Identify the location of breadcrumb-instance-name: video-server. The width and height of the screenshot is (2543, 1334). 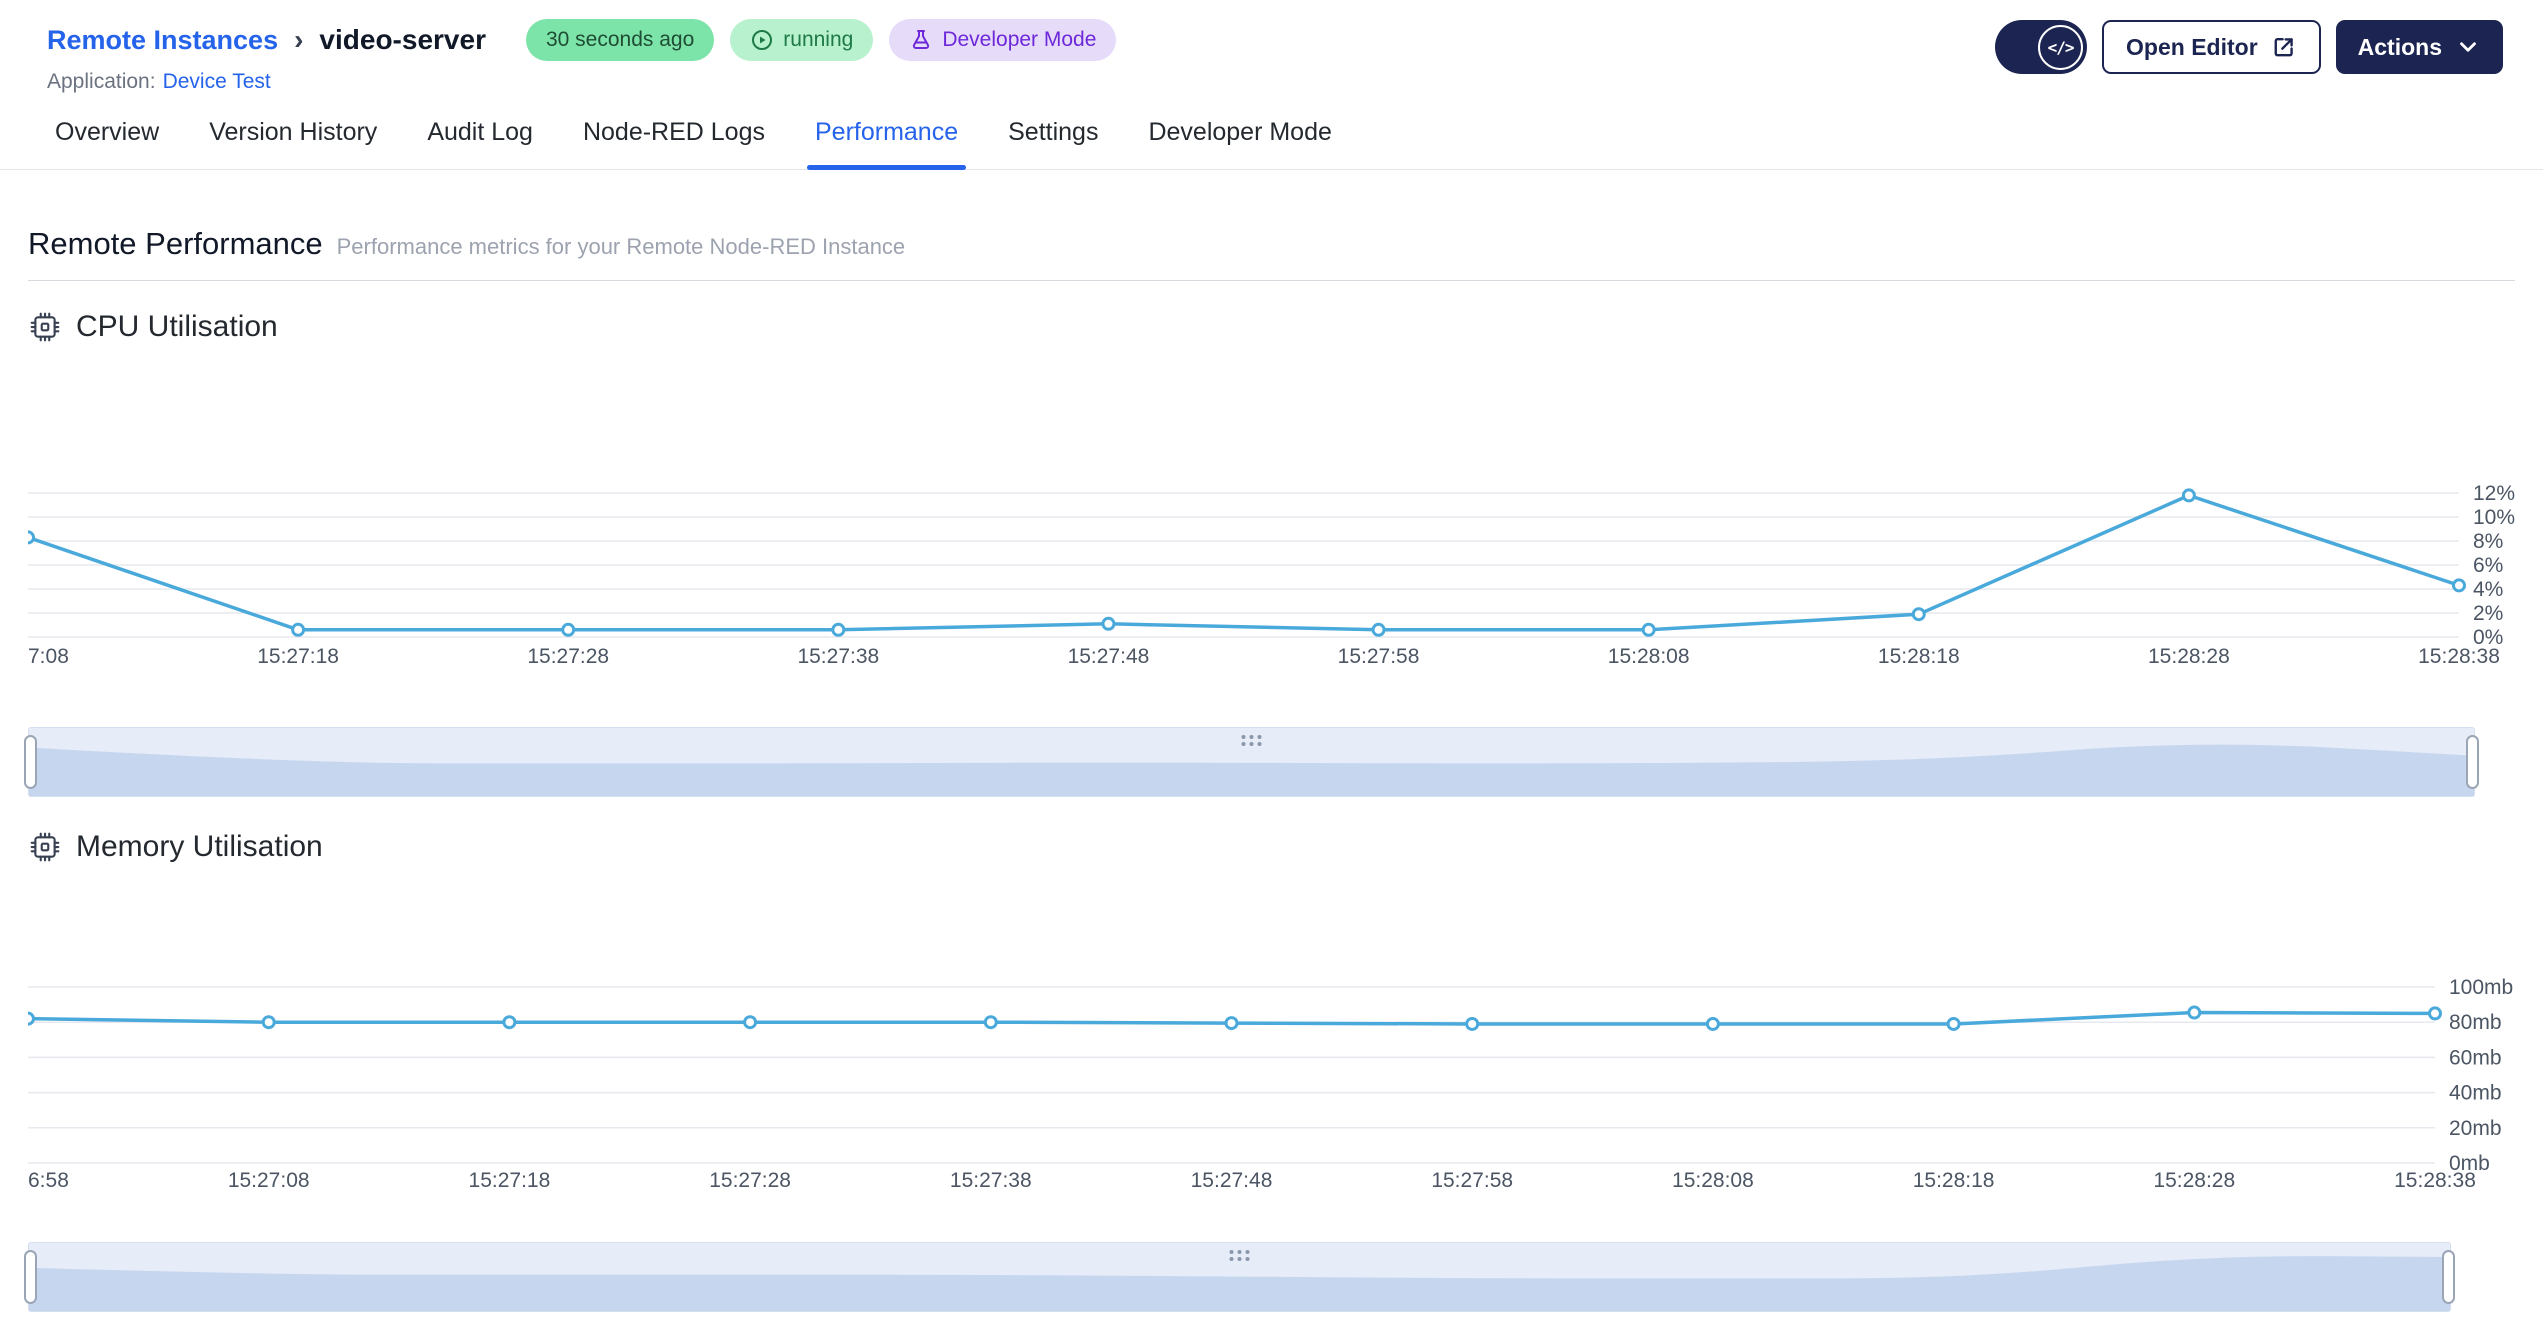
(402, 39).